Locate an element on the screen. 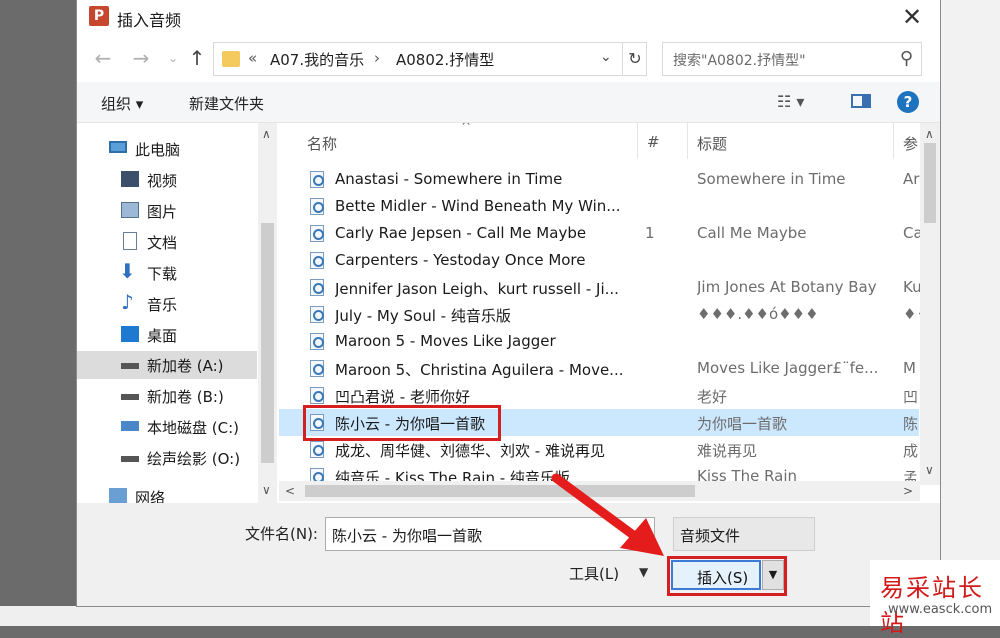 The image size is (1000, 638). column-header-name: 名称 is located at coordinates (322, 151).